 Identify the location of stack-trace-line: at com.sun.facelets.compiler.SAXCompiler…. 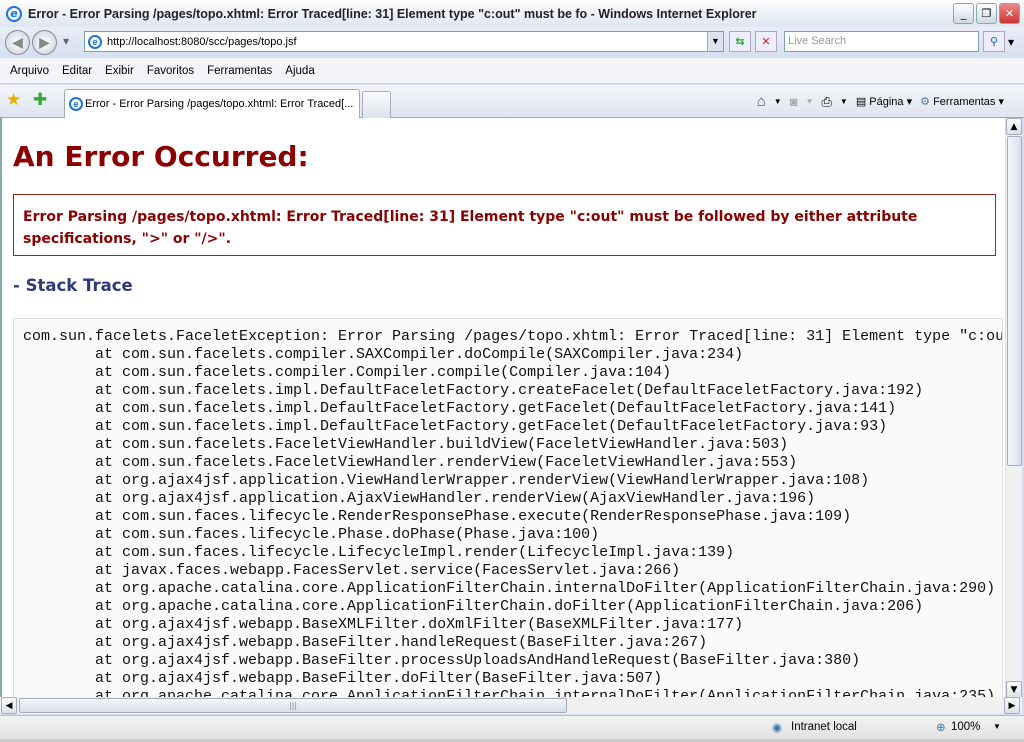
(383, 354).